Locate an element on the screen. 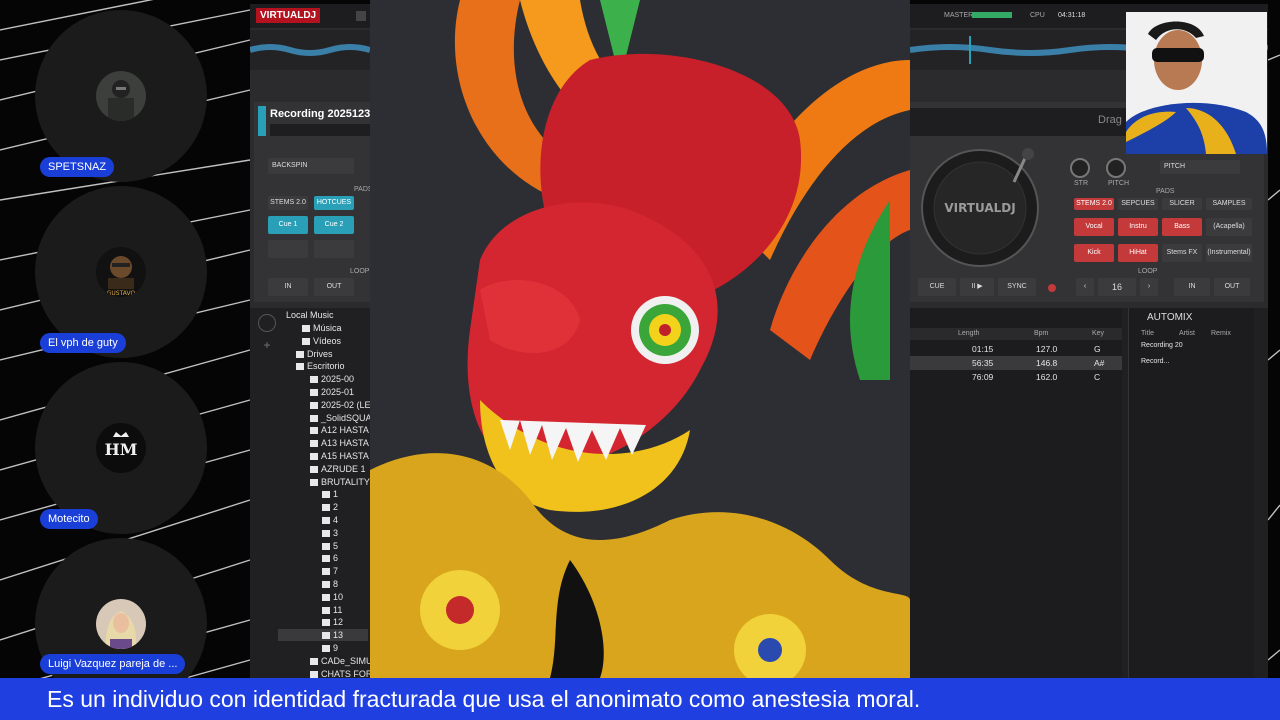 The image size is (1280, 720). cue-button: CUE is located at coordinates (937, 287).